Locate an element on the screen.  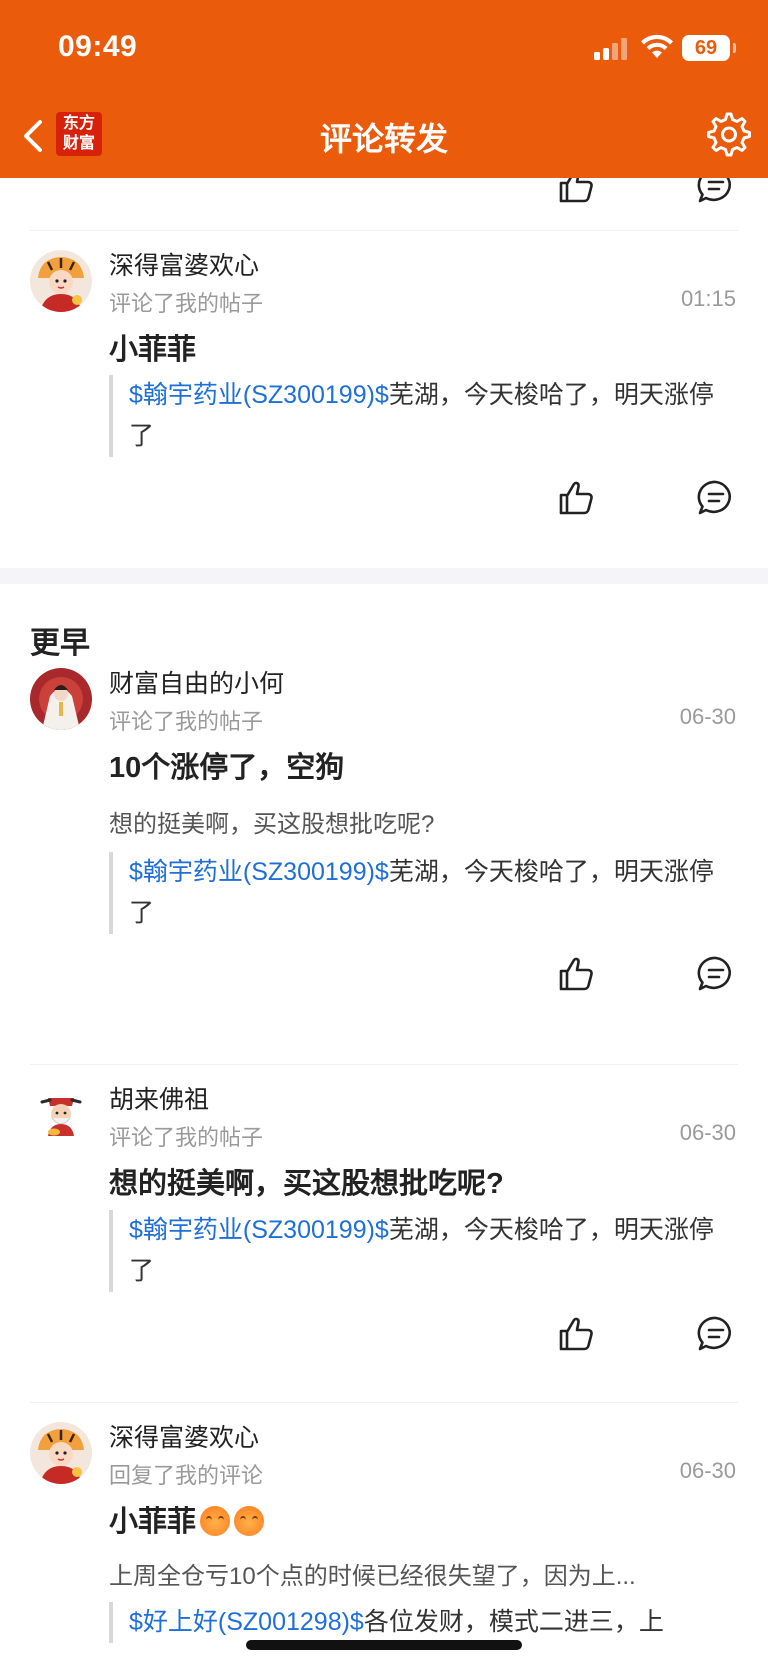
original-comment: 想的挺美啊，买这股想批吃呢? is located at coordinates (272, 824).